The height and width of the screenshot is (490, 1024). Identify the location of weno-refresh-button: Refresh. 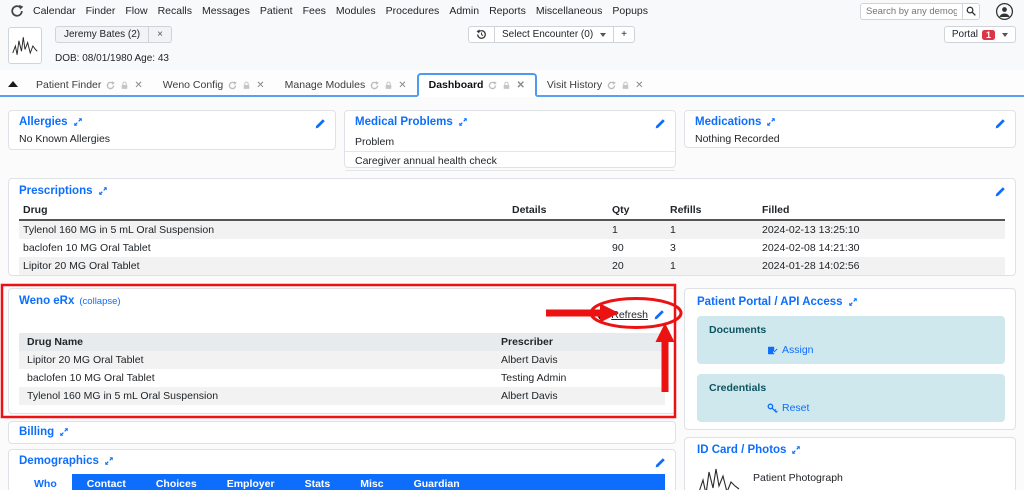
(622, 315).